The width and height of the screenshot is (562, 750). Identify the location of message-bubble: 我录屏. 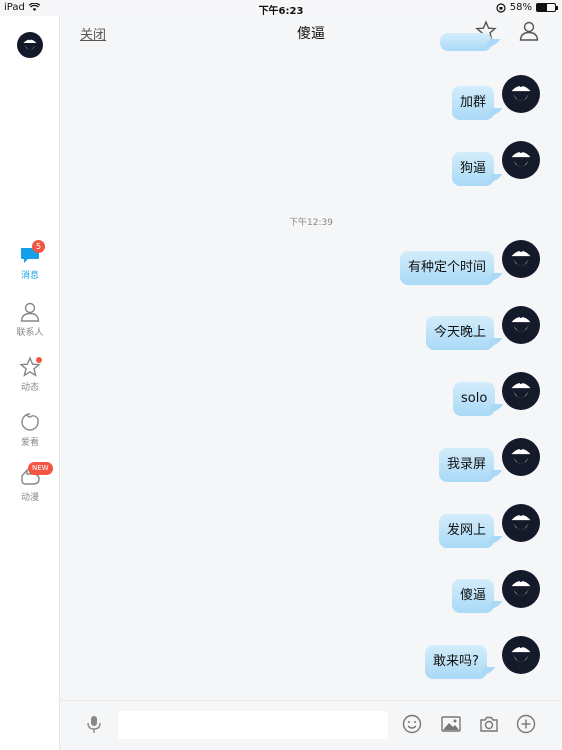
(467, 465).